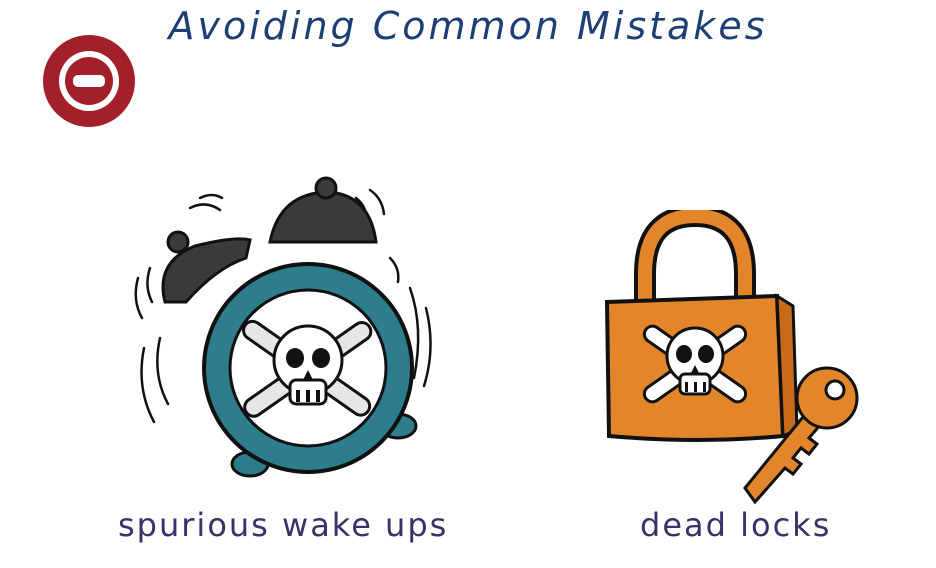 The width and height of the screenshot is (936, 568). Describe the element at coordinates (283, 525) in the screenshot. I see `caption-spurious-wake-ups: spurious wake ups` at that location.